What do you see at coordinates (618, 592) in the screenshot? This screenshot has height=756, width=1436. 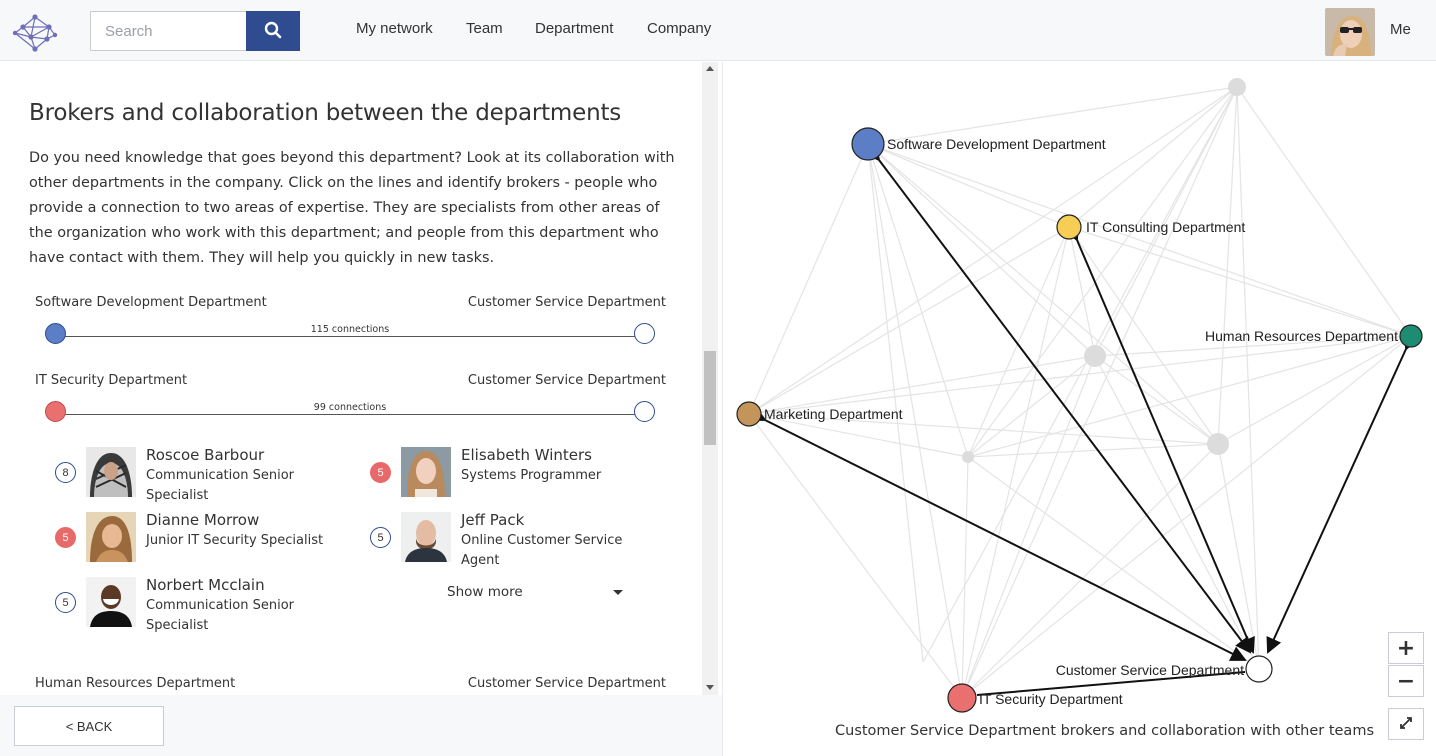 I see `chevron-down-icon` at bounding box center [618, 592].